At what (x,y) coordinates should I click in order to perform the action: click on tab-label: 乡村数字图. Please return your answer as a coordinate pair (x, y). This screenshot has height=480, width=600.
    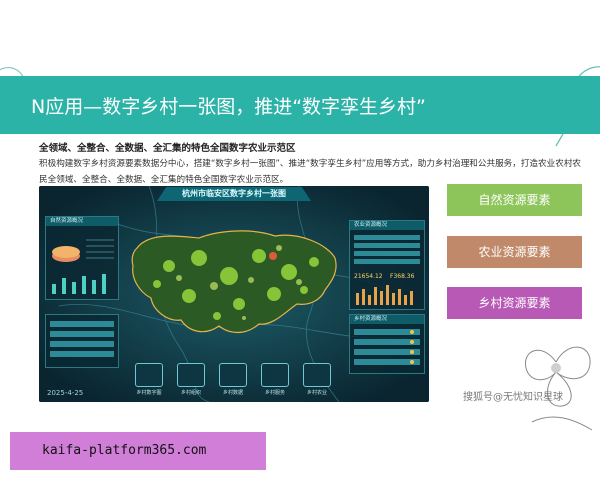
    Looking at the image, I should click on (149, 393).